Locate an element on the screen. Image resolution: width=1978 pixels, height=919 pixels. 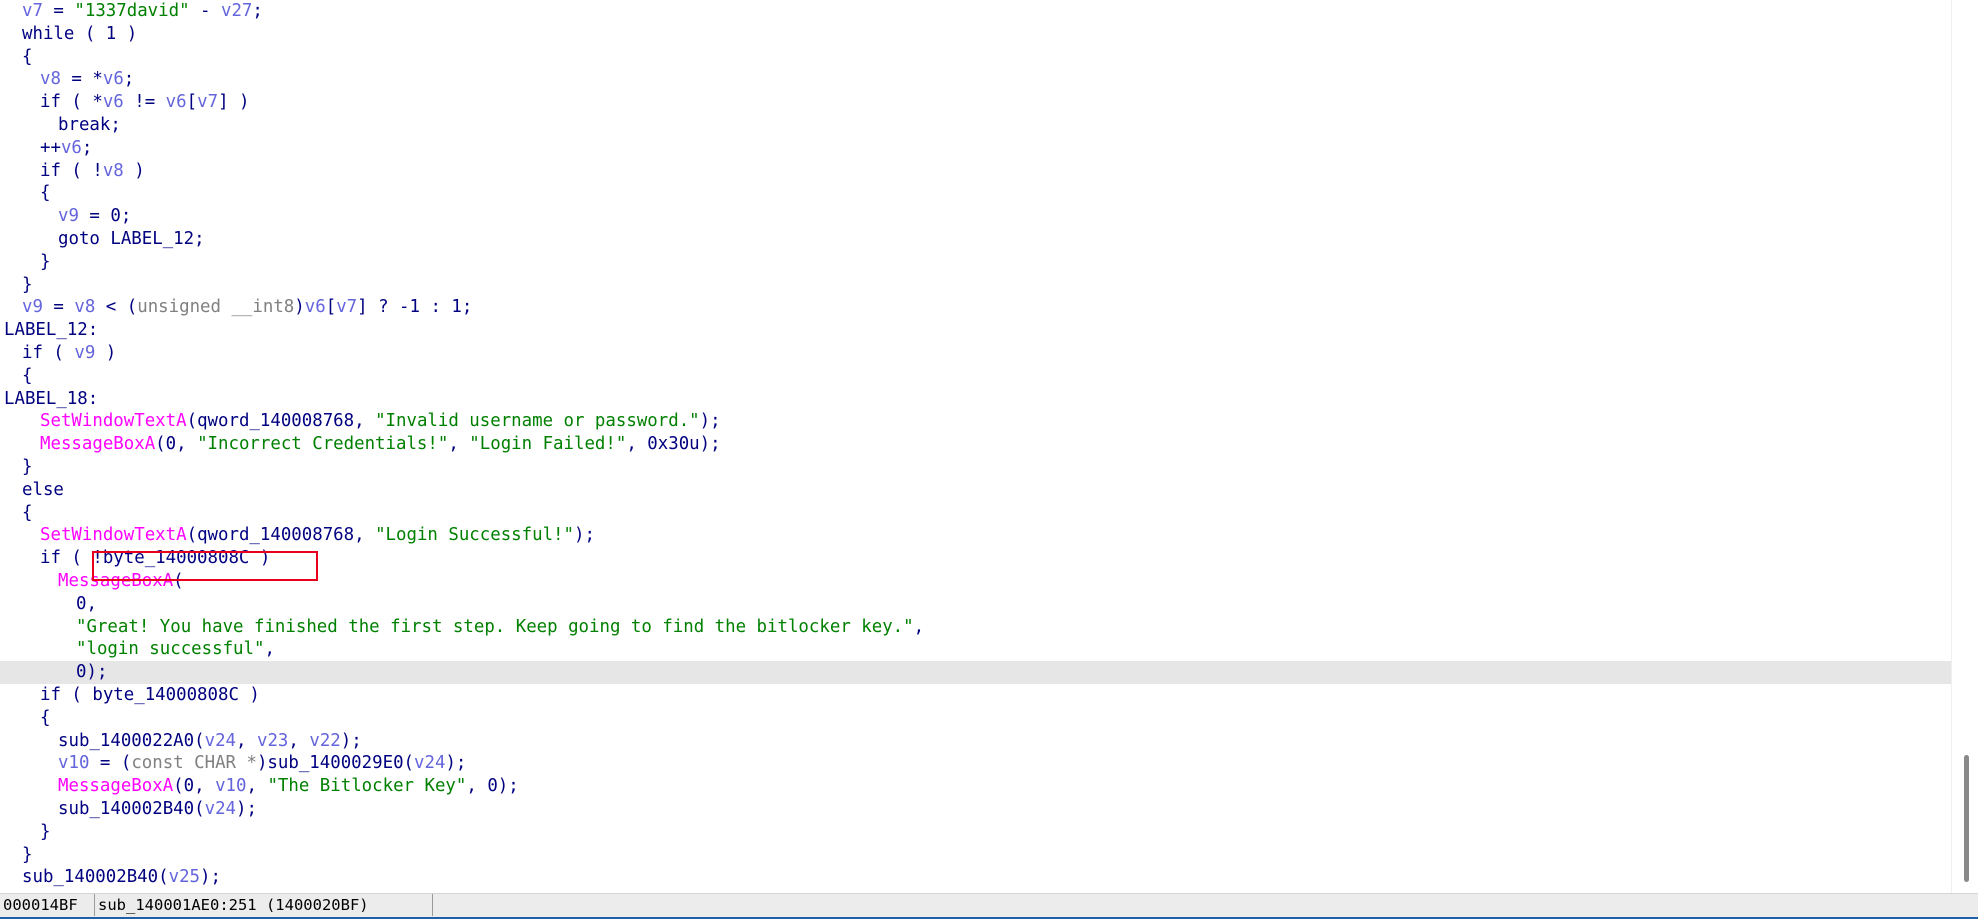
code-token: (0, is located at coordinates (194, 786).